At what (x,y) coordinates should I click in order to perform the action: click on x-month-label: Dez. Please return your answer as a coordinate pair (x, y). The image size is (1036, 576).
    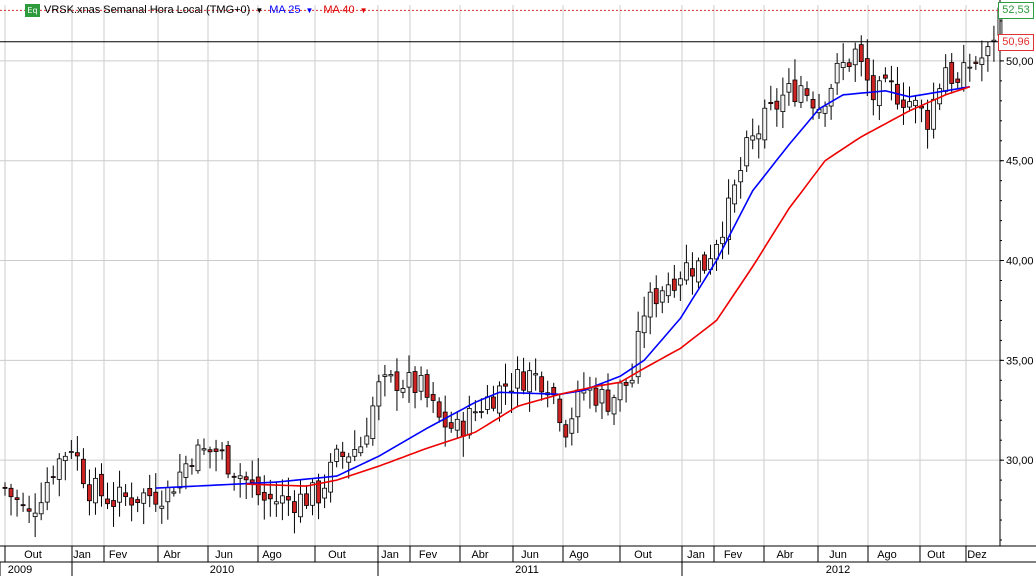
    Looking at the image, I should click on (977, 555).